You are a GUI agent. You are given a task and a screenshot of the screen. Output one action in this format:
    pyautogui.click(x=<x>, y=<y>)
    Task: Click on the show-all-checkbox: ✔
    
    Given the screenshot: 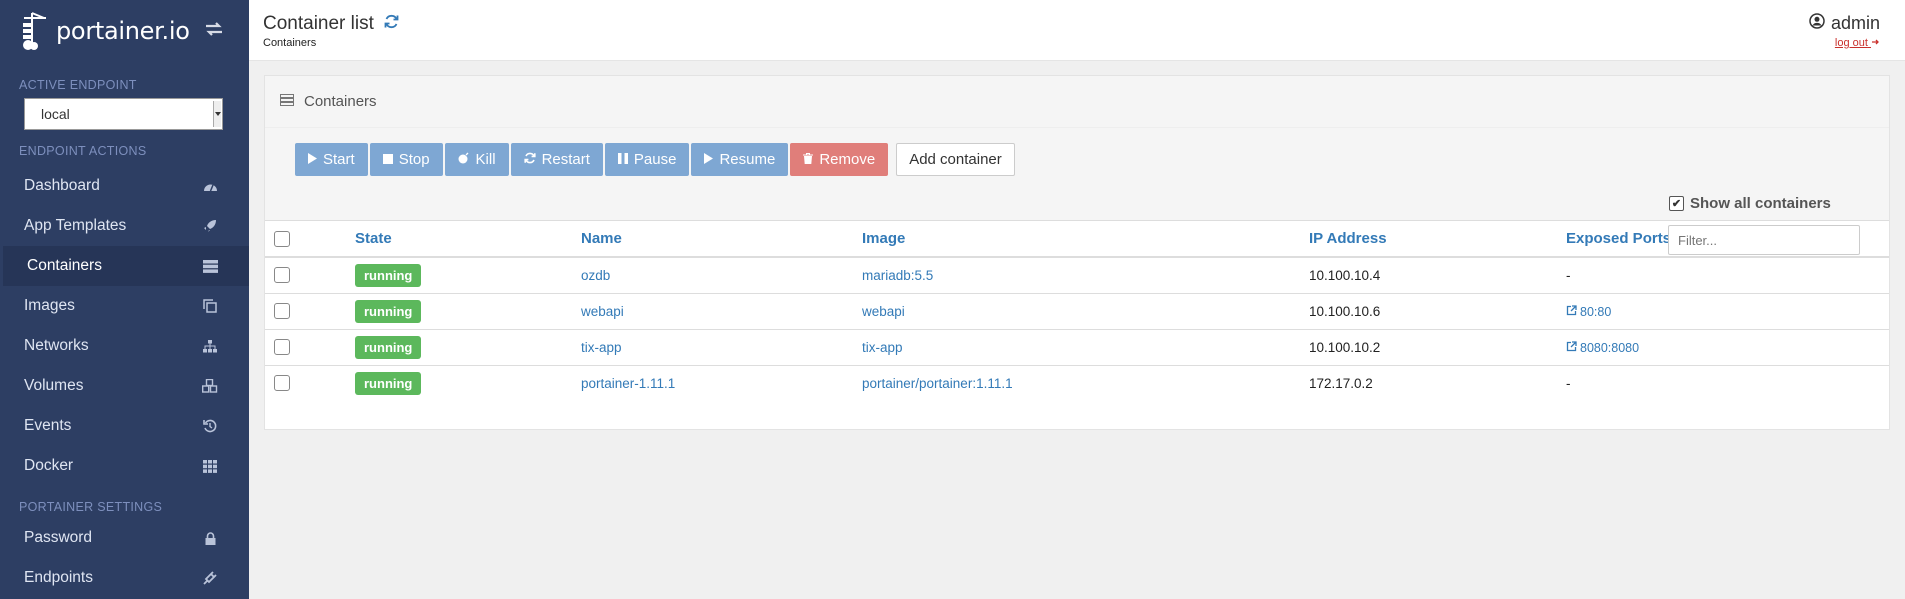 What is the action you would take?
    pyautogui.click(x=1676, y=203)
    